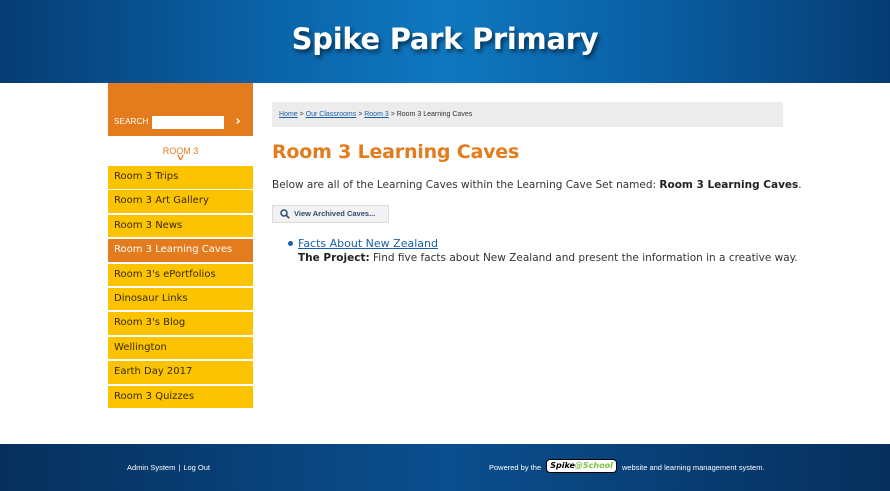 This screenshot has width=890, height=491. Describe the element at coordinates (288, 114) in the screenshot. I see `breadcrumb-home-link: Home` at that location.